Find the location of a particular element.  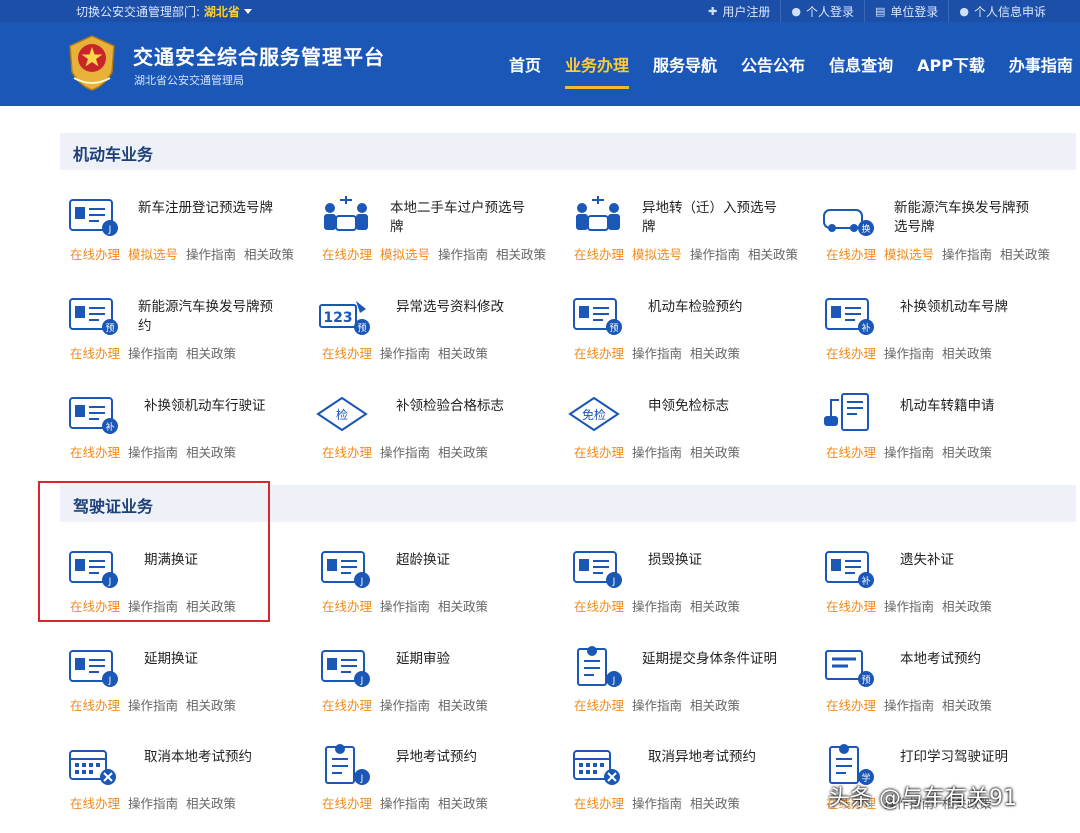

service-name: 补换领机动车号牌 is located at coordinates (970, 307).